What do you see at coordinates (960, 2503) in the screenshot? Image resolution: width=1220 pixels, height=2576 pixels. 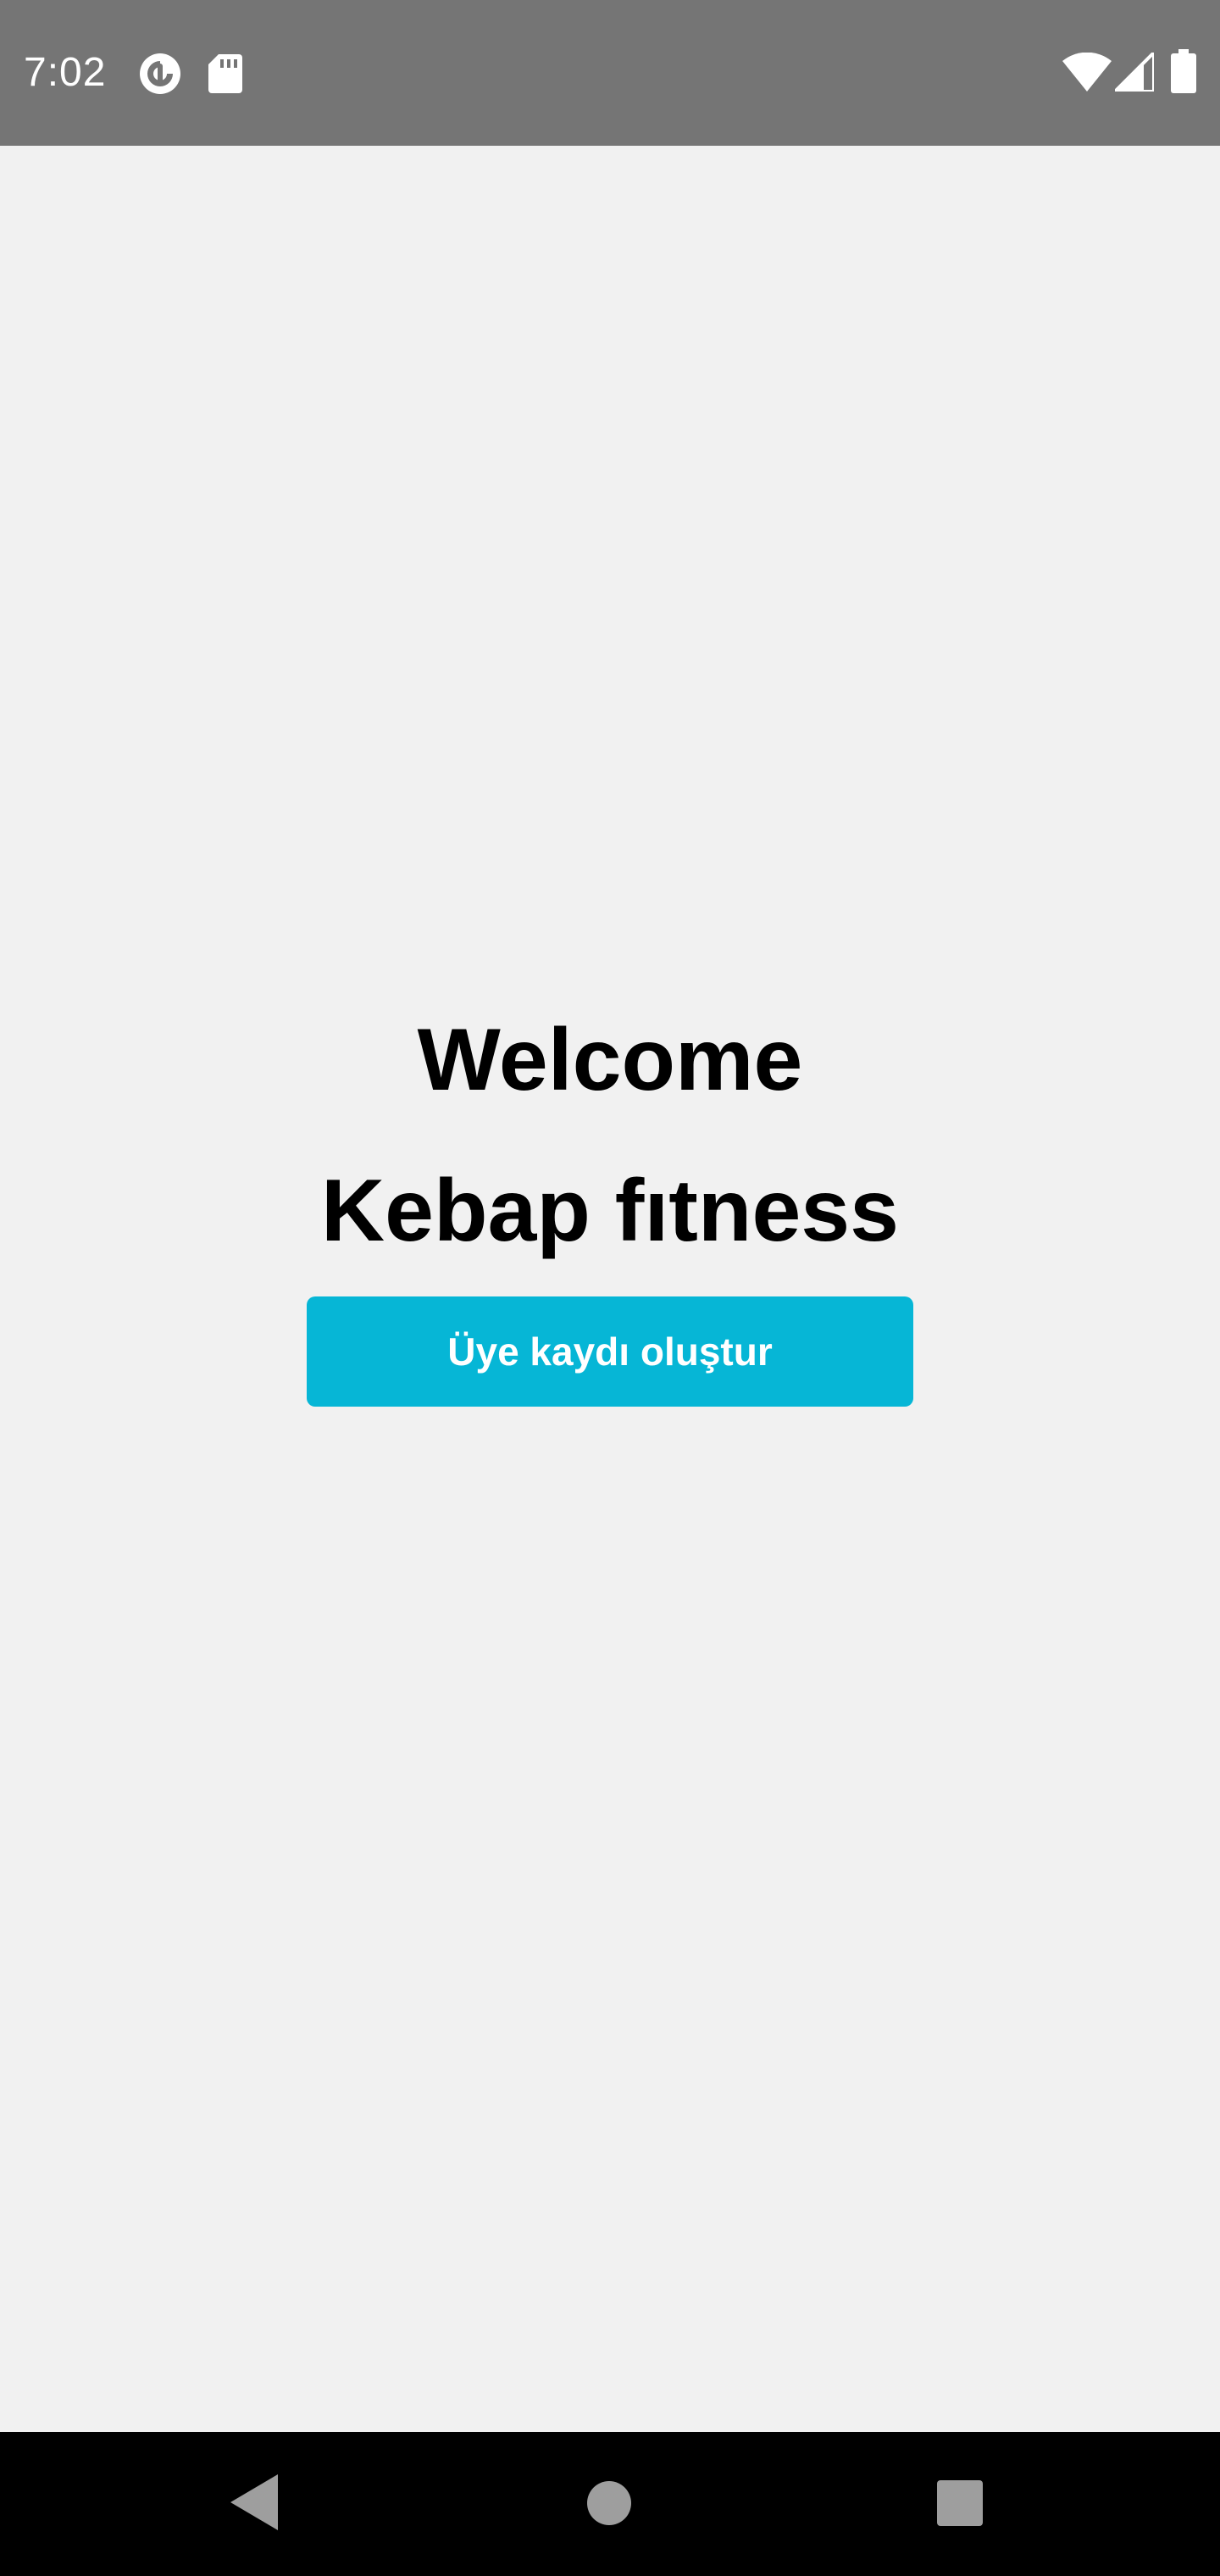 I see `recents-icon` at bounding box center [960, 2503].